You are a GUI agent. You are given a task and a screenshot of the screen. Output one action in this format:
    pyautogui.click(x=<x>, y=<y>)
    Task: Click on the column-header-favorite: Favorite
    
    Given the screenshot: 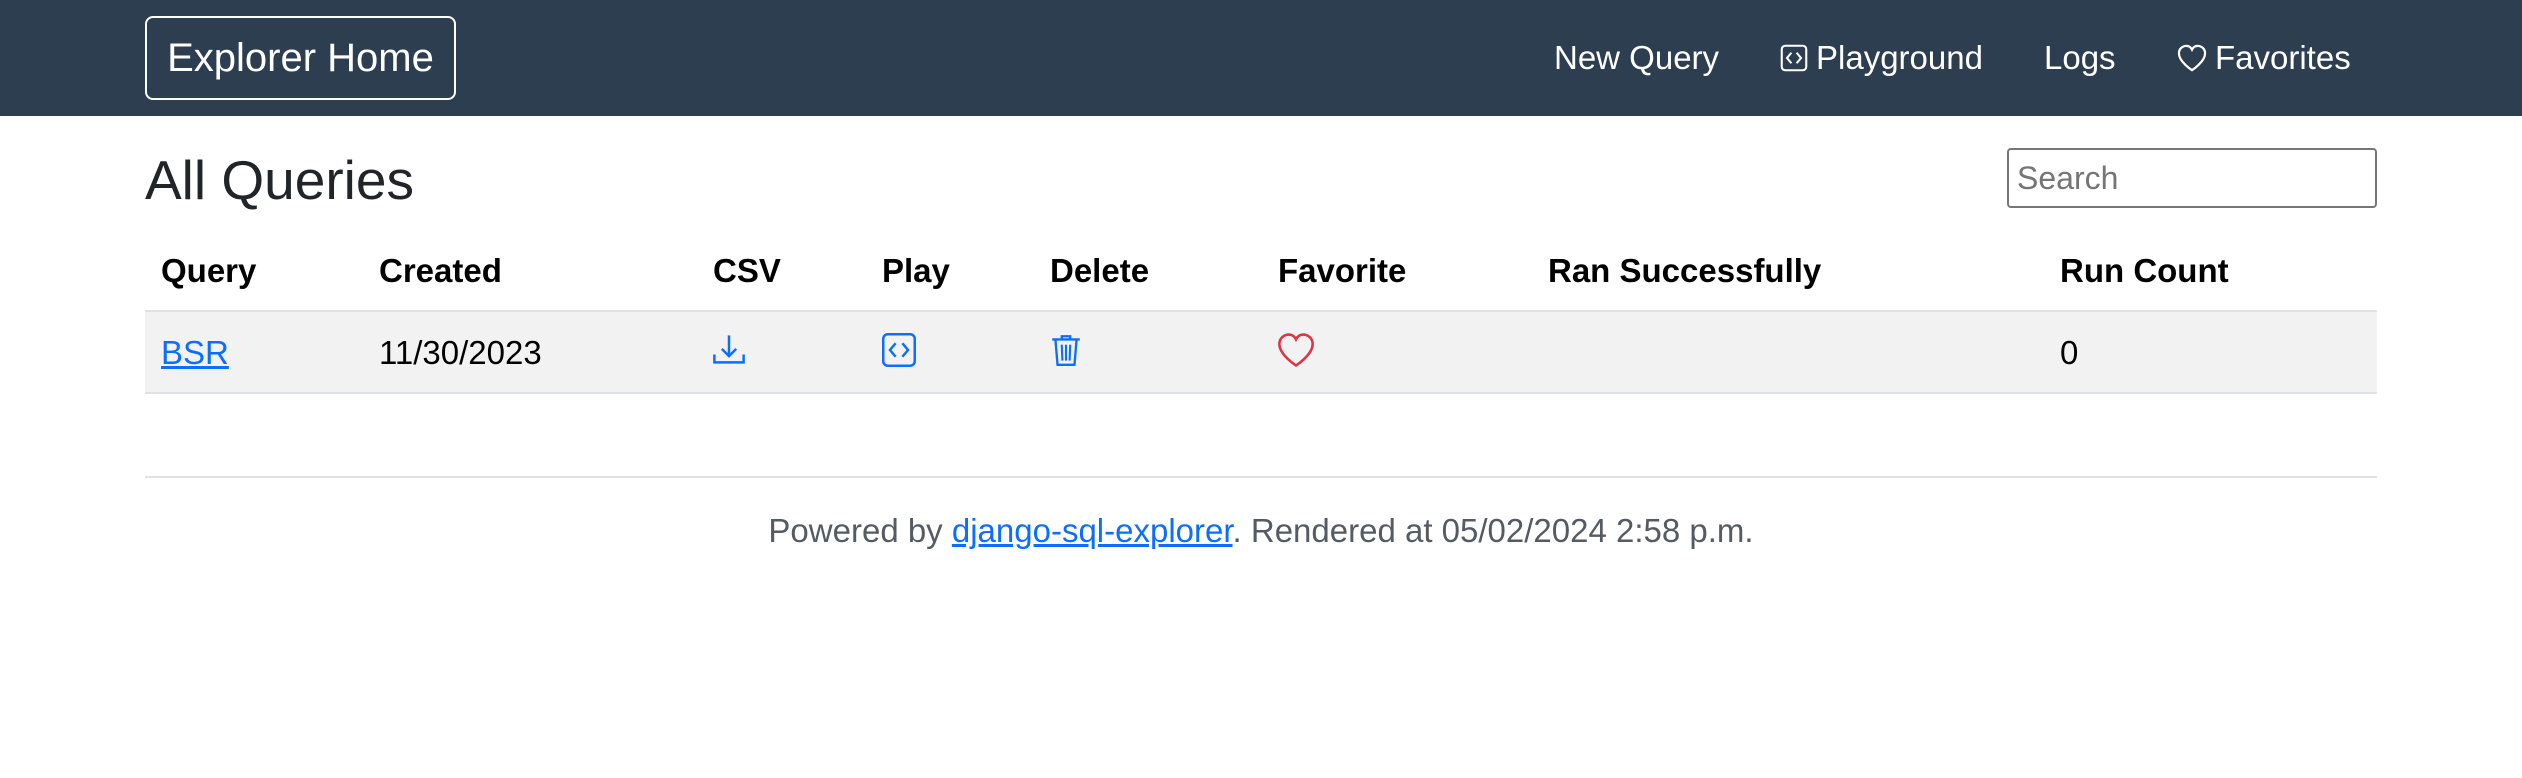 What is the action you would take?
    pyautogui.click(x=1342, y=270)
    